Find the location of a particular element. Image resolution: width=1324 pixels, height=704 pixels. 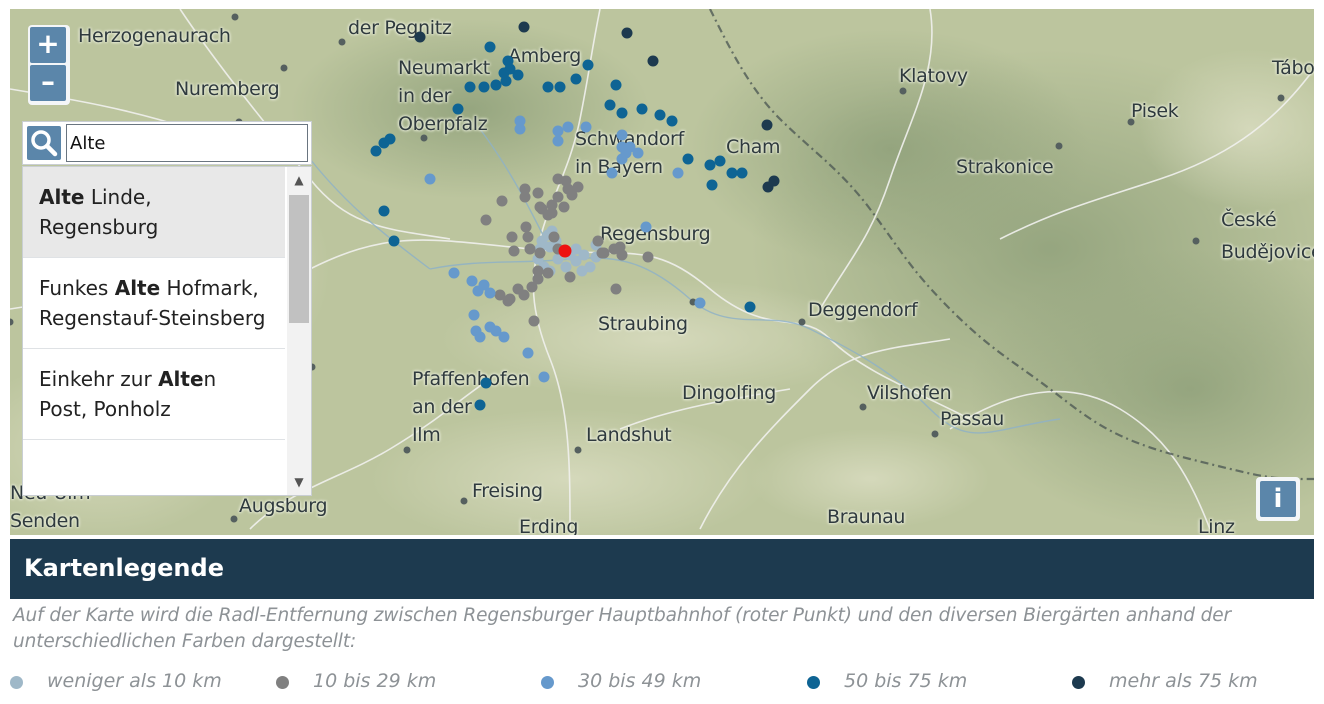

zoom-out-button: – is located at coordinates (48, 83).